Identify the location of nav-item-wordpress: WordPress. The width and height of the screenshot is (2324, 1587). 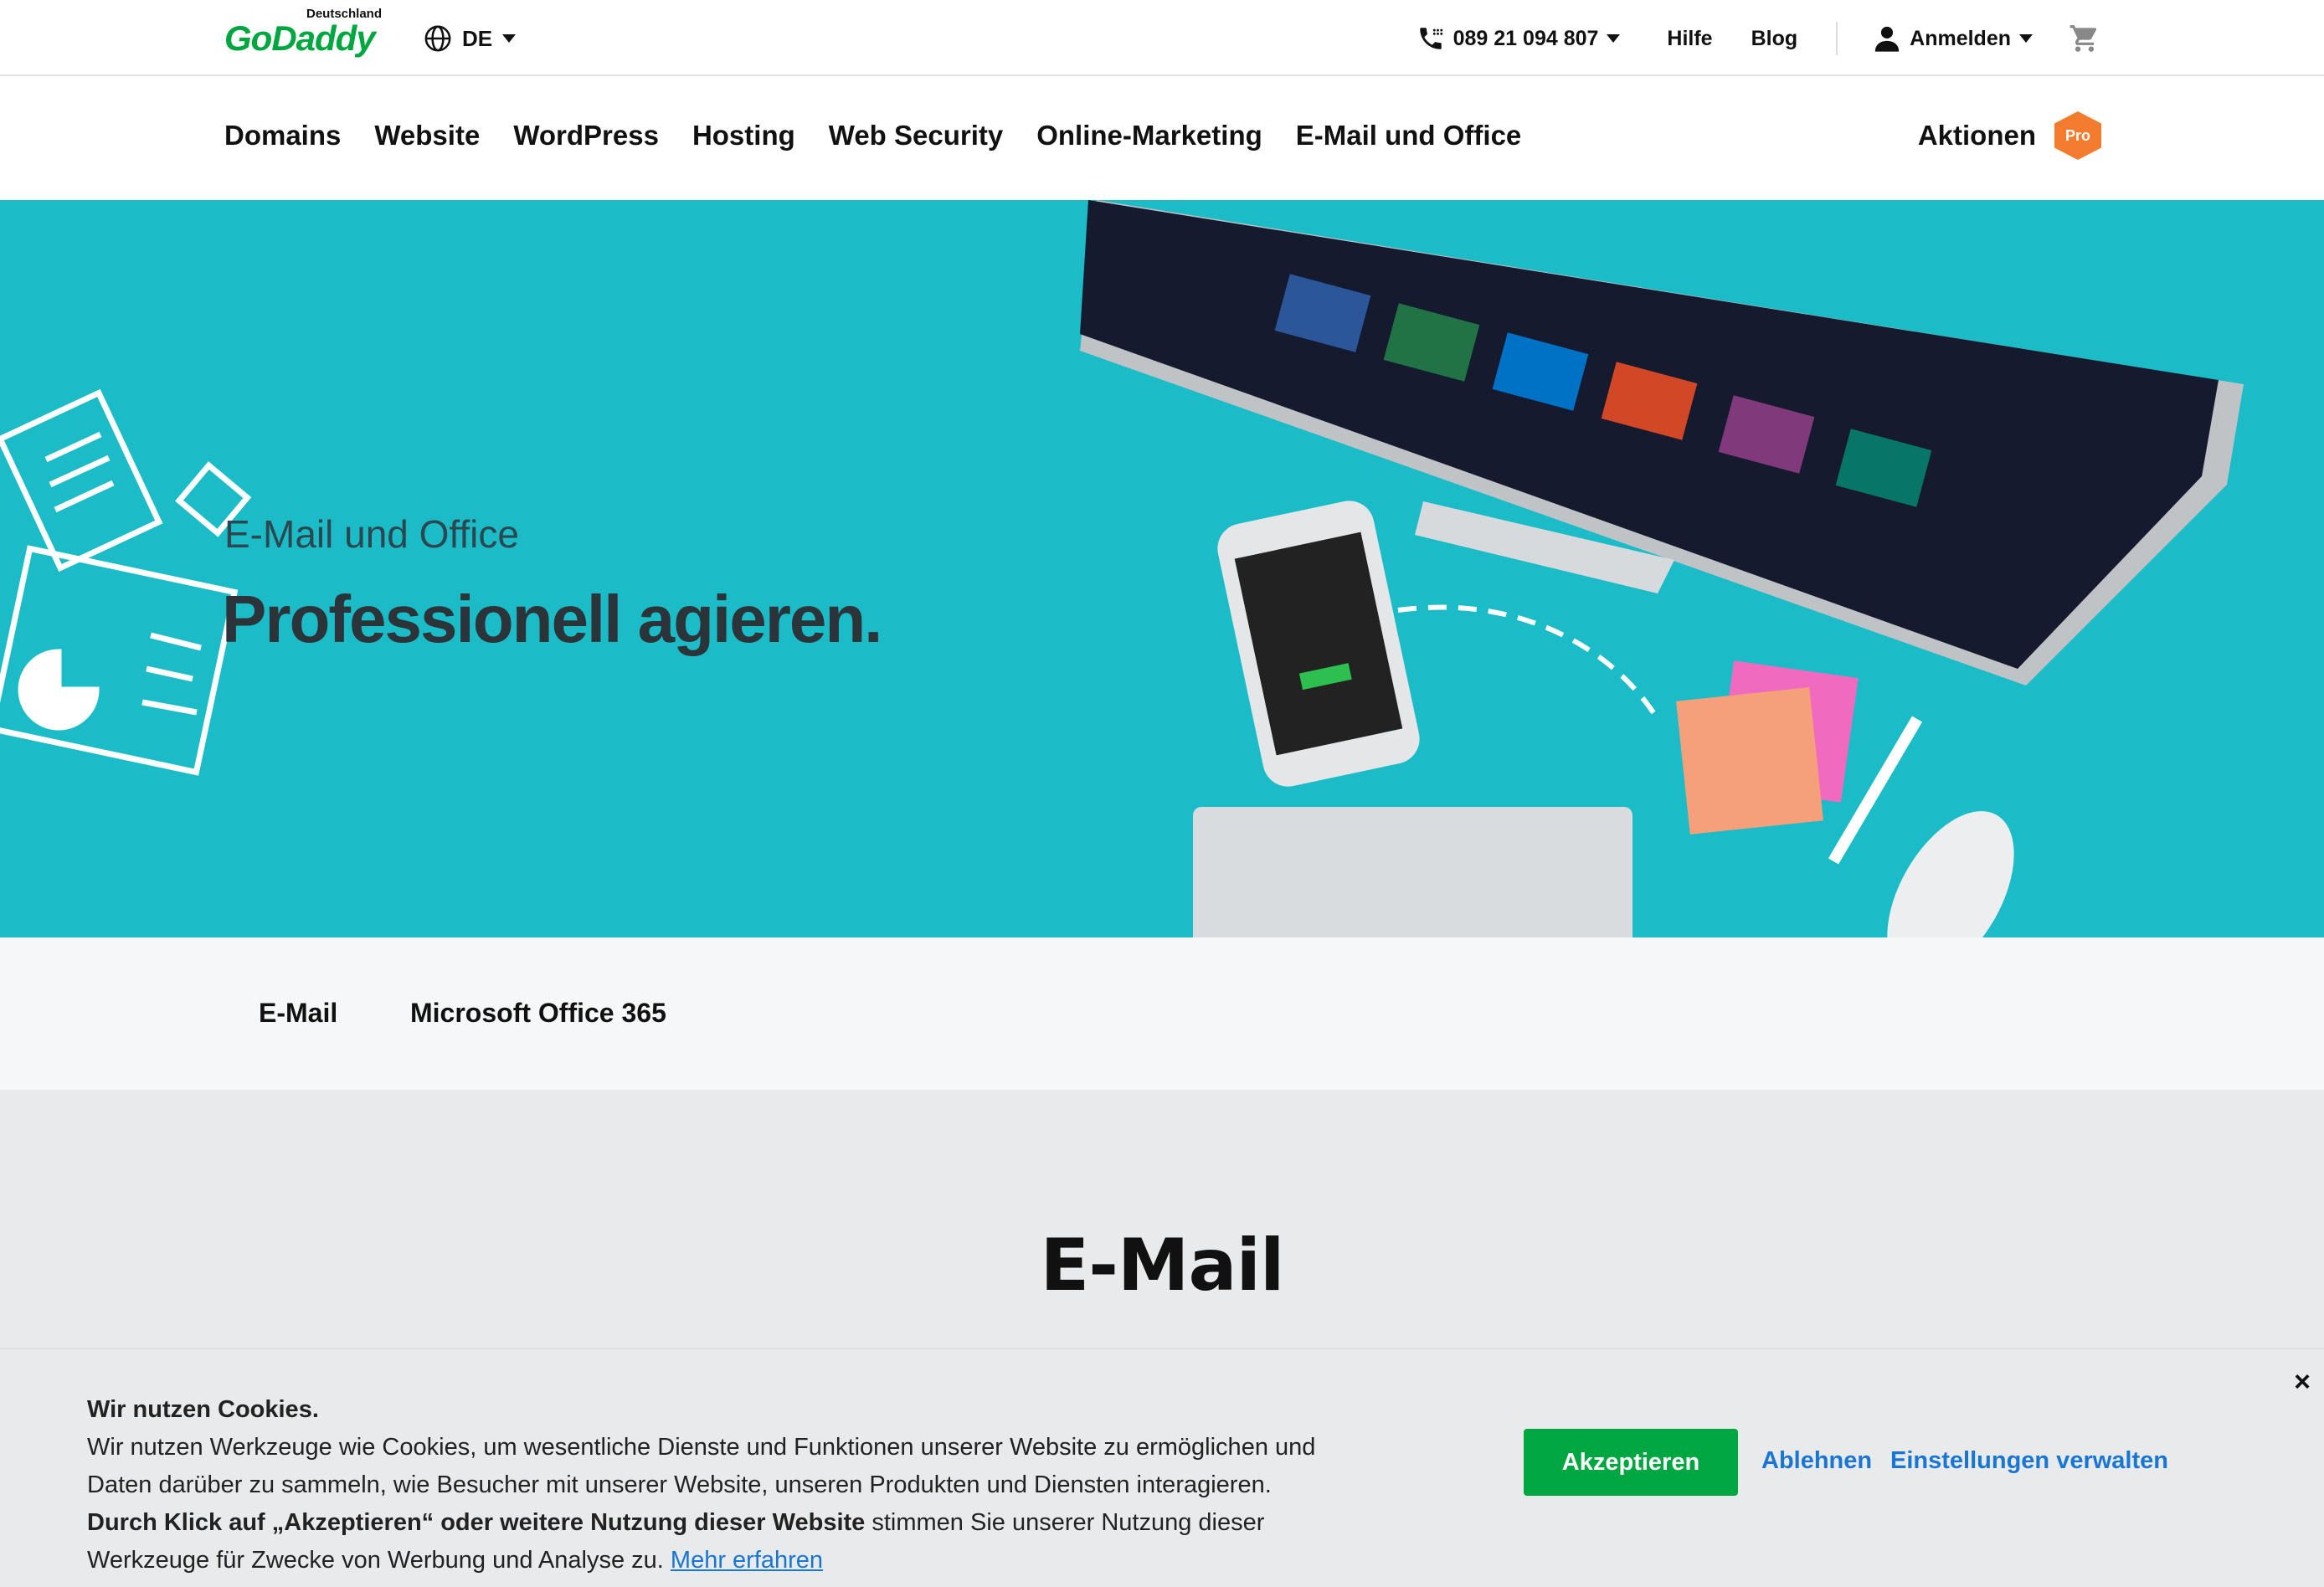
(586, 136).